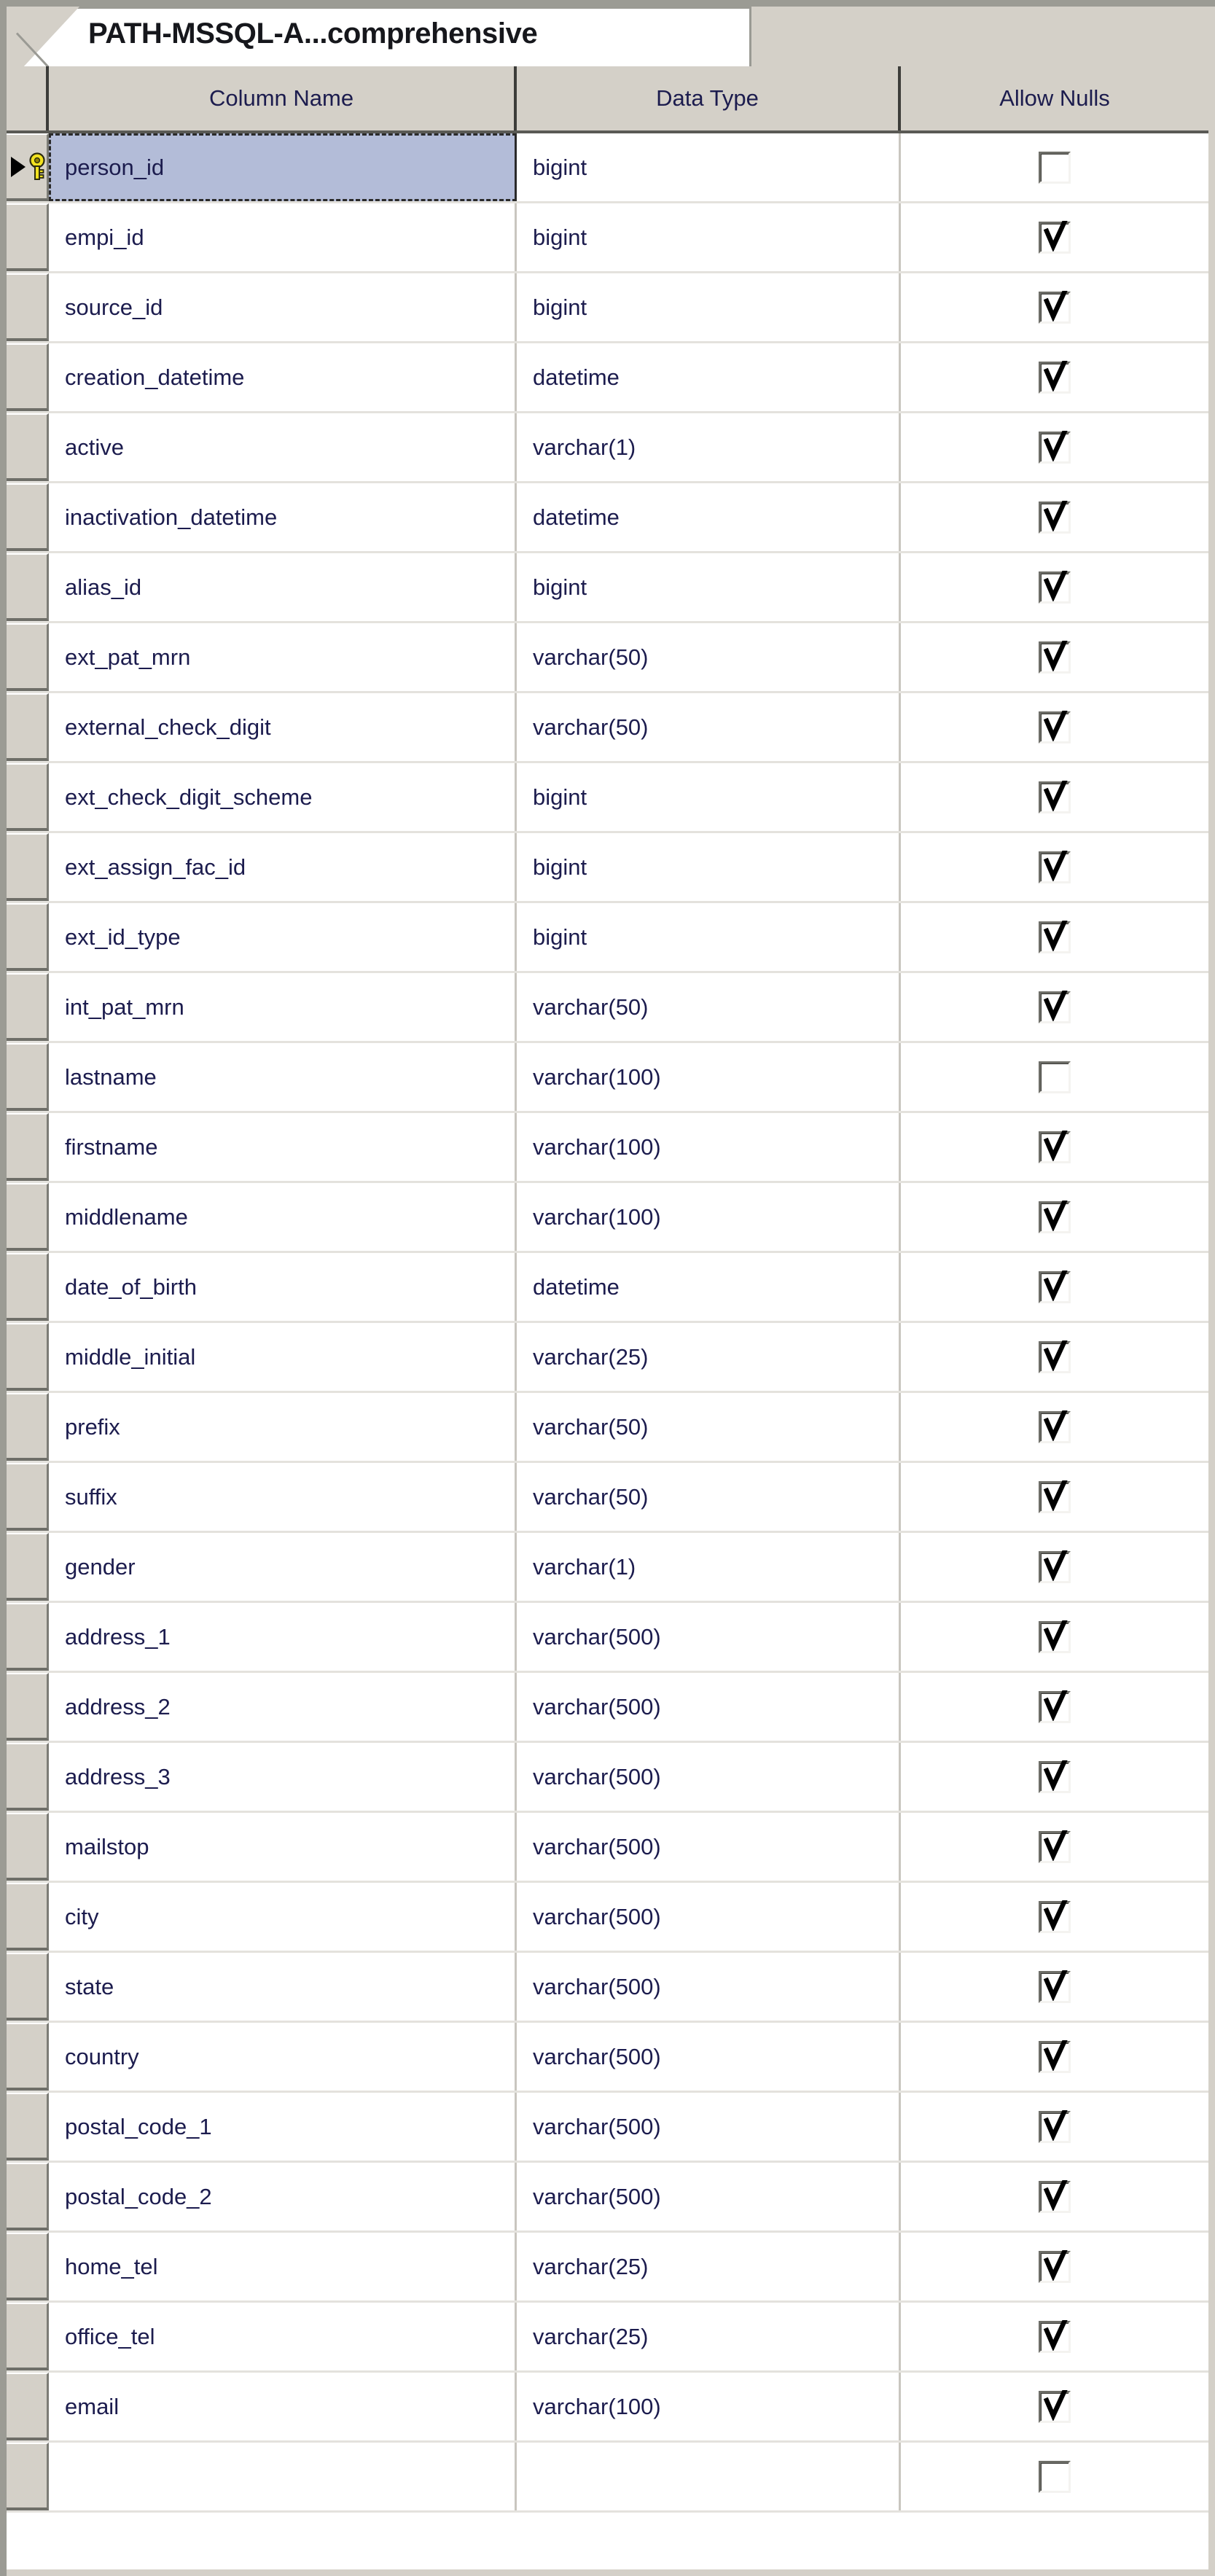 Image resolution: width=1215 pixels, height=2576 pixels. What do you see at coordinates (283, 2476) in the screenshot?
I see `cell-column-name` at bounding box center [283, 2476].